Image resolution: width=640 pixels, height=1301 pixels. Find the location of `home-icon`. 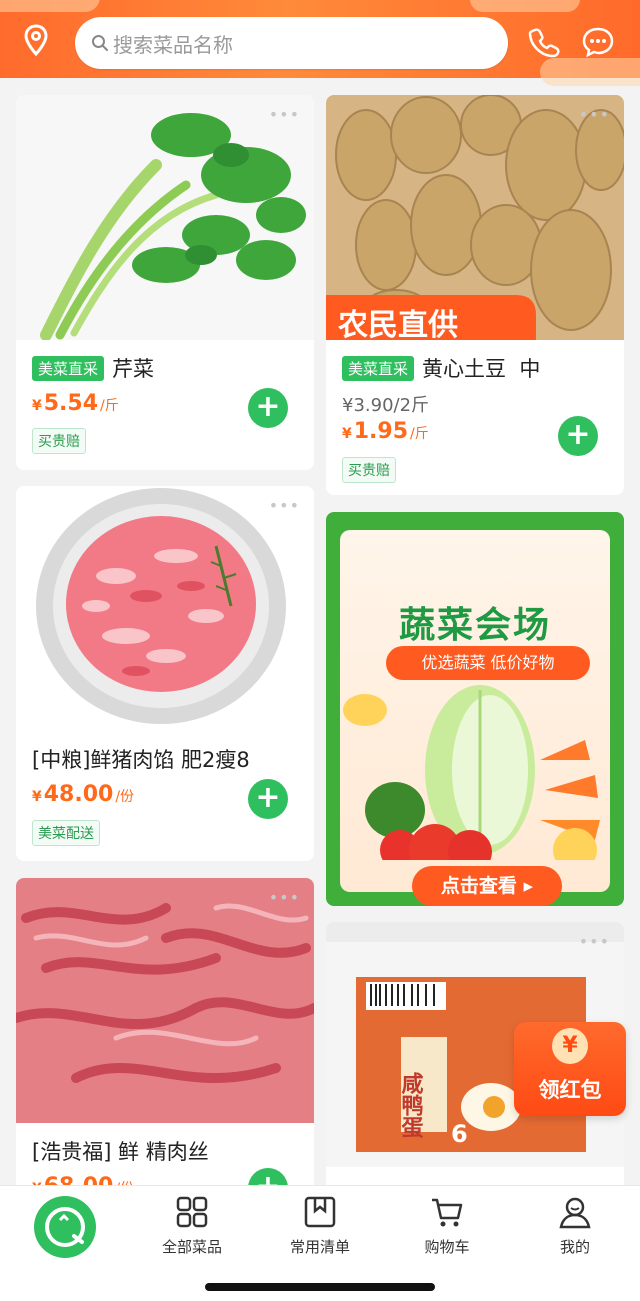

home-icon is located at coordinates (65, 1227).